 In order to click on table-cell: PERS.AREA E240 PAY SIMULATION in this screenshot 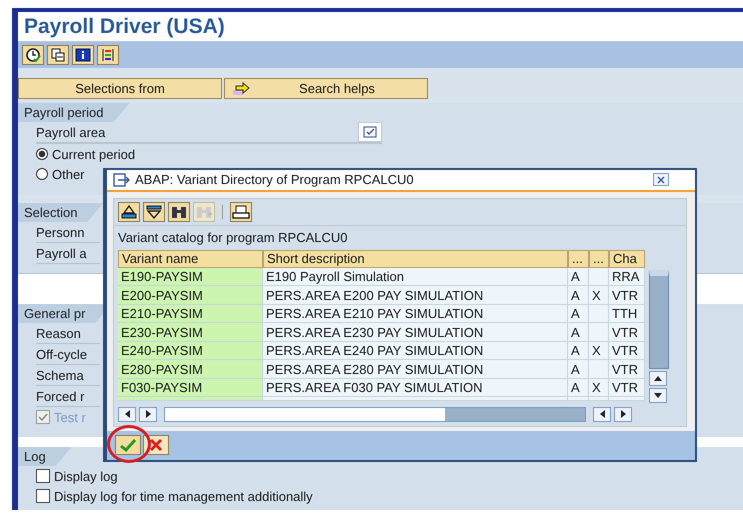, I will do `click(415, 351)`.